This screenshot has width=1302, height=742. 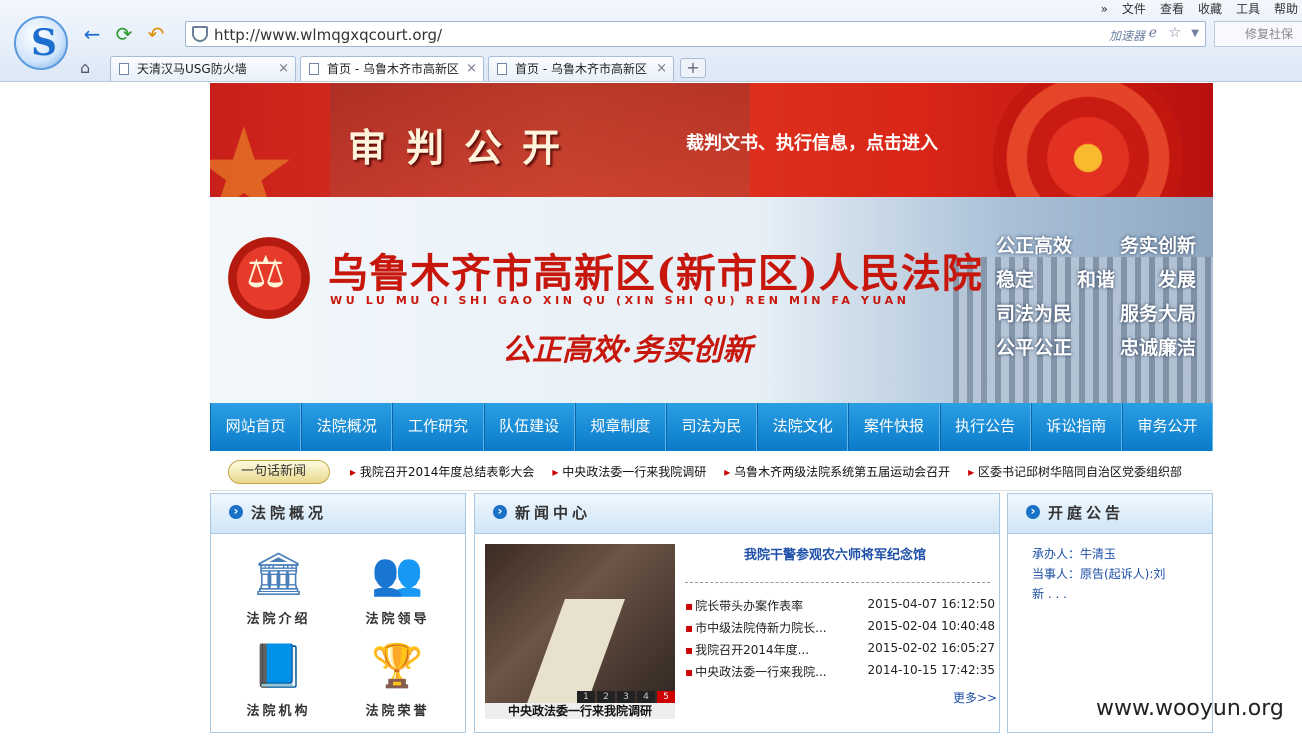 What do you see at coordinates (1210, 9) in the screenshot?
I see `menu-favorites: 收藏` at bounding box center [1210, 9].